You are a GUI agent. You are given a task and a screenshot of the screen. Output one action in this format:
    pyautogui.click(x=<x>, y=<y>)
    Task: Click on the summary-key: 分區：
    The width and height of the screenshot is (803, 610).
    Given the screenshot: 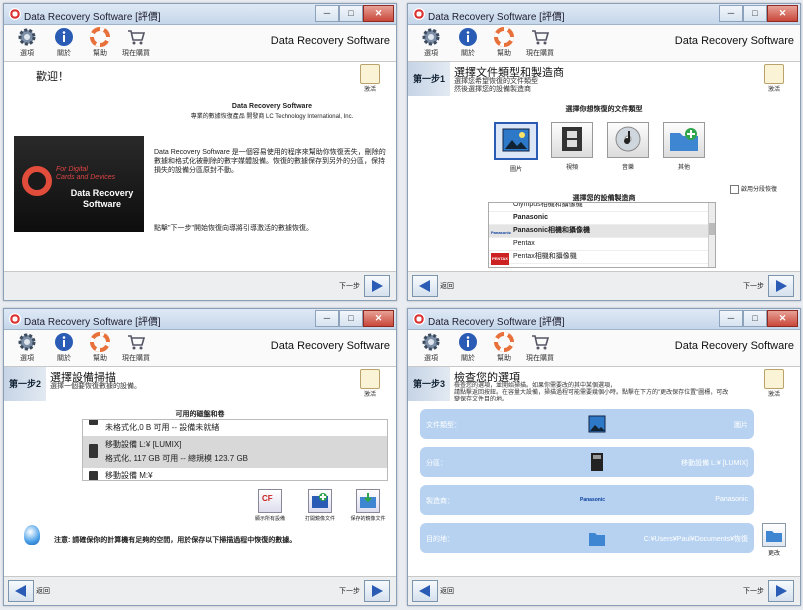 What is the action you would take?
    pyautogui.click(x=436, y=463)
    